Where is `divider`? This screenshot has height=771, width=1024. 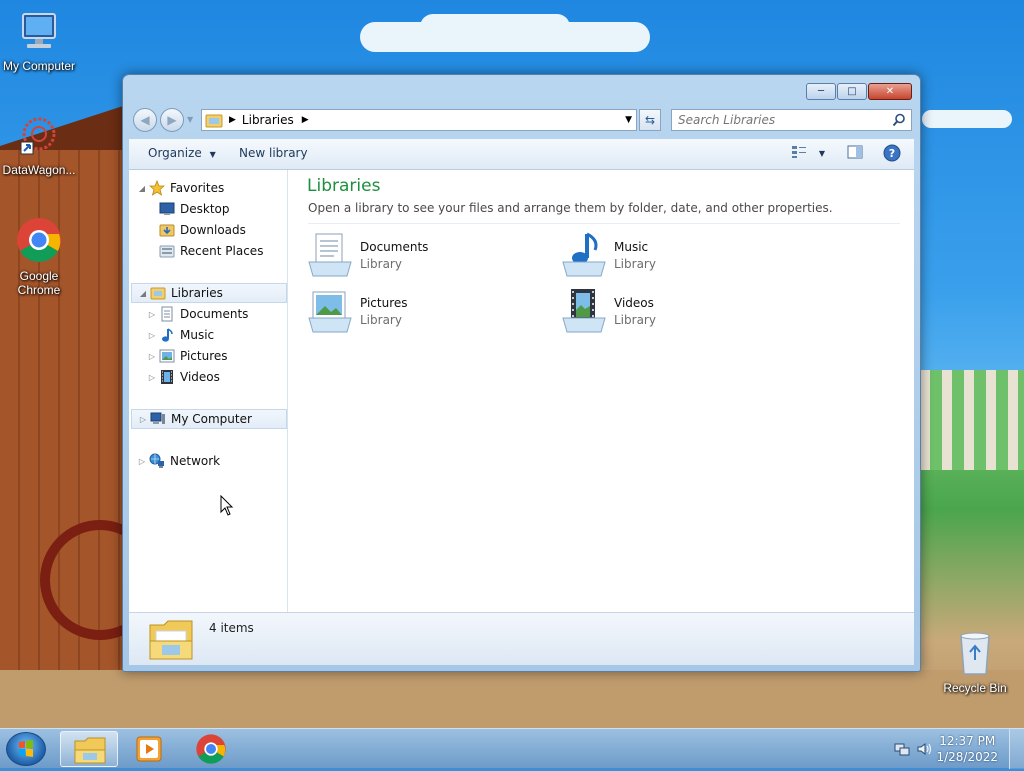 divider is located at coordinates (604, 223).